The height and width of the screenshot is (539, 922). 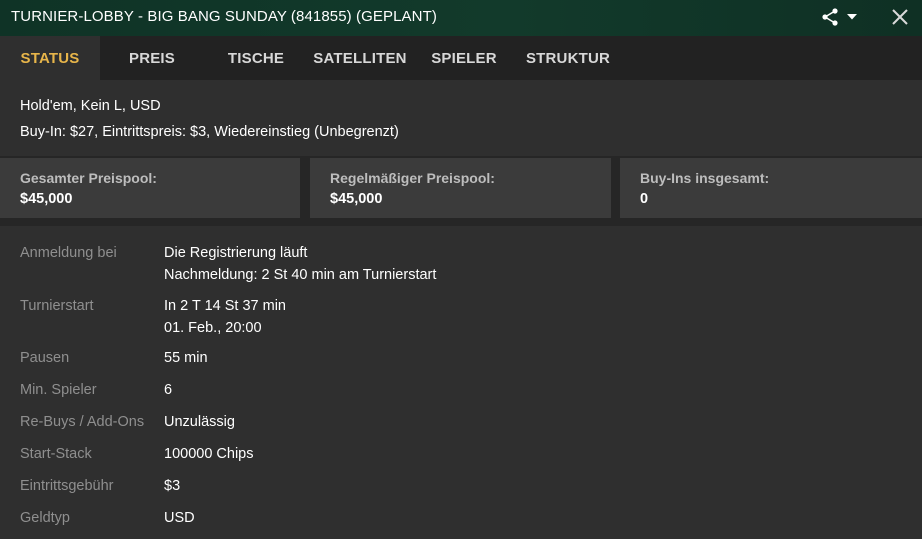 I want to click on share-button, so click(x=841, y=17).